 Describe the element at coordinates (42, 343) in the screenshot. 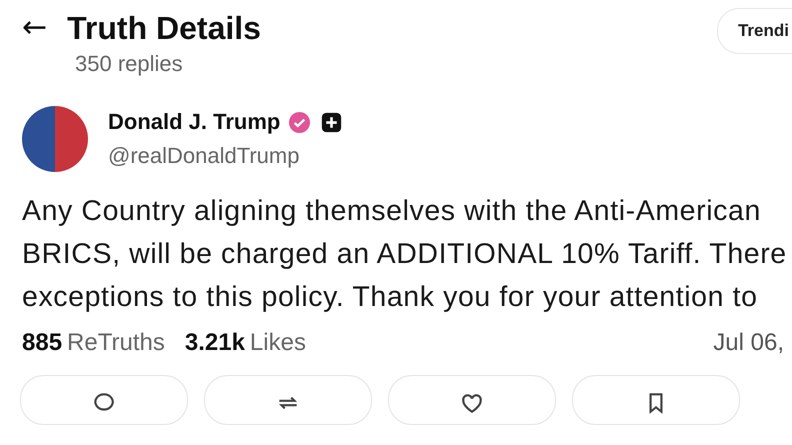

I see `stat-count: 885` at that location.